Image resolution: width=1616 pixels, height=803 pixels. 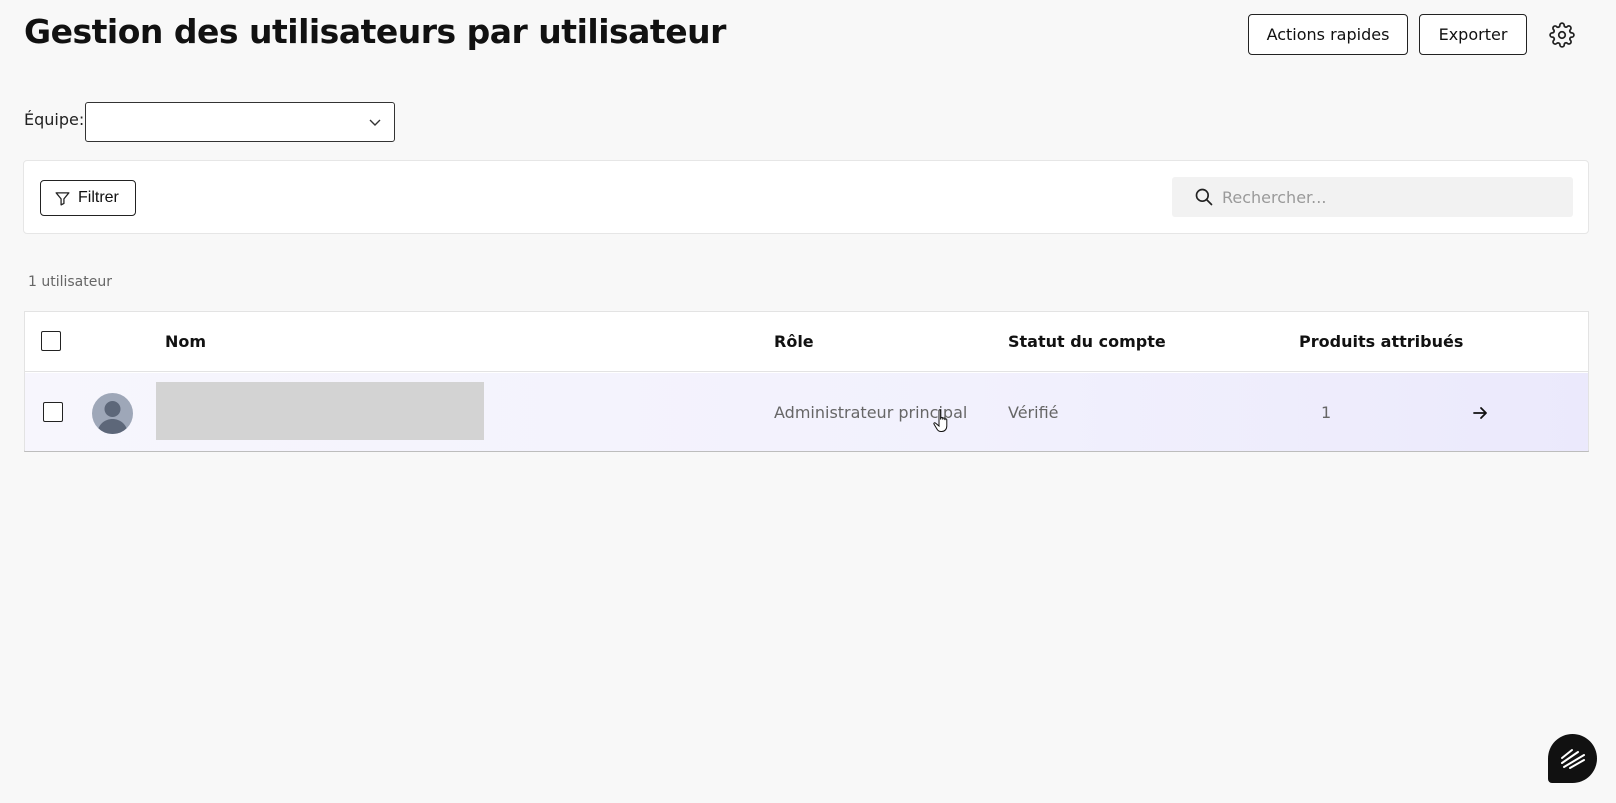 I want to click on column-header-products: Produits attribués, so click(x=1381, y=341).